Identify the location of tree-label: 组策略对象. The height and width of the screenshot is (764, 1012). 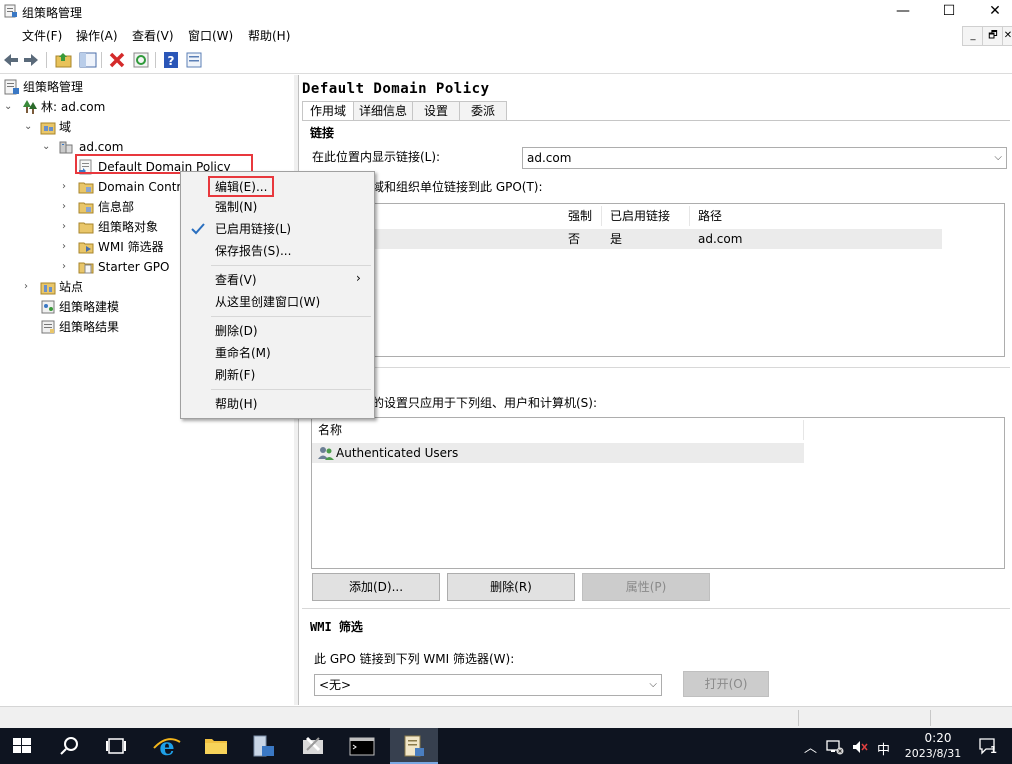
(128, 227).